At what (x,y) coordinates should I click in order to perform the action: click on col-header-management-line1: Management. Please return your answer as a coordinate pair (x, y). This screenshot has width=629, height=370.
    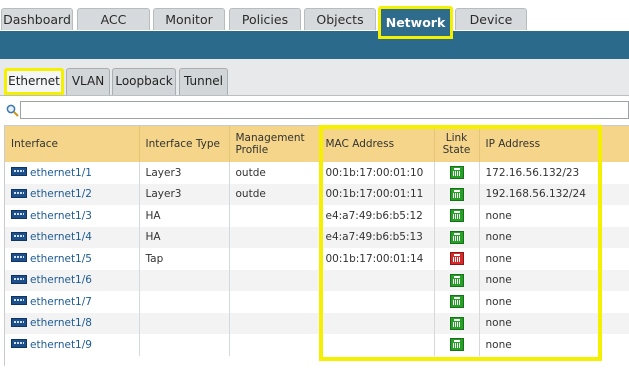
    Looking at the image, I should click on (270, 138).